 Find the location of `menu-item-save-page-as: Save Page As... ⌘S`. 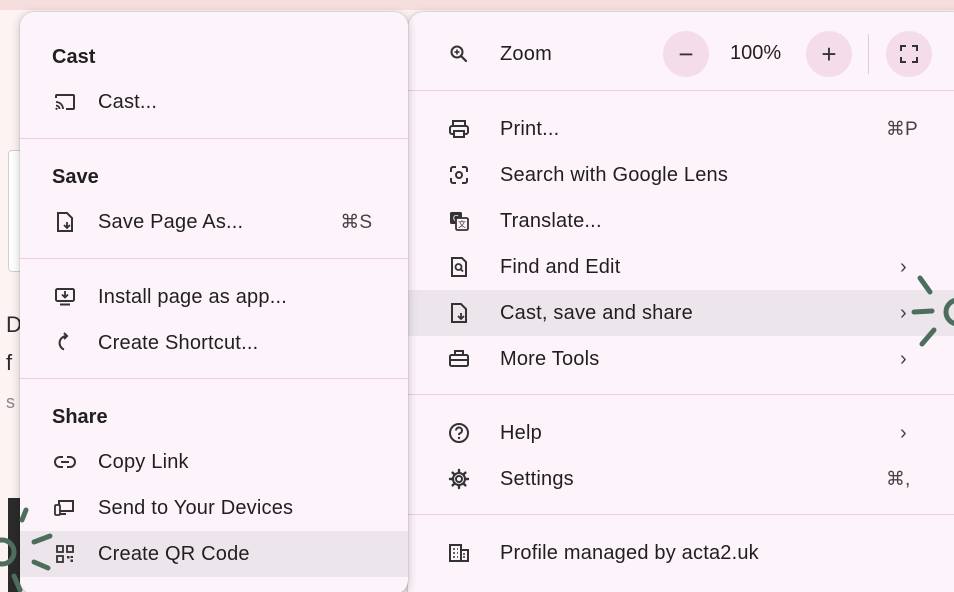

menu-item-save-page-as: Save Page As... ⌘S is located at coordinates (214, 222).